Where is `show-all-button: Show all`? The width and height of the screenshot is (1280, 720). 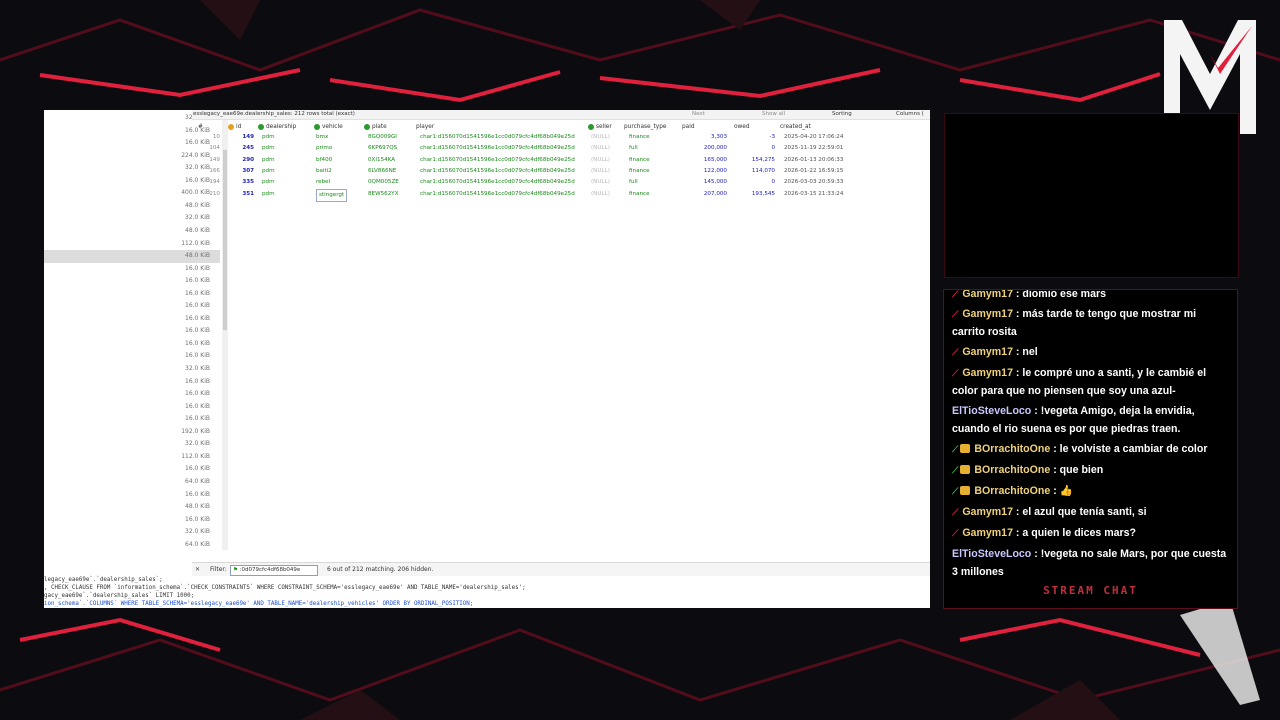 show-all-button: Show all is located at coordinates (773, 114).